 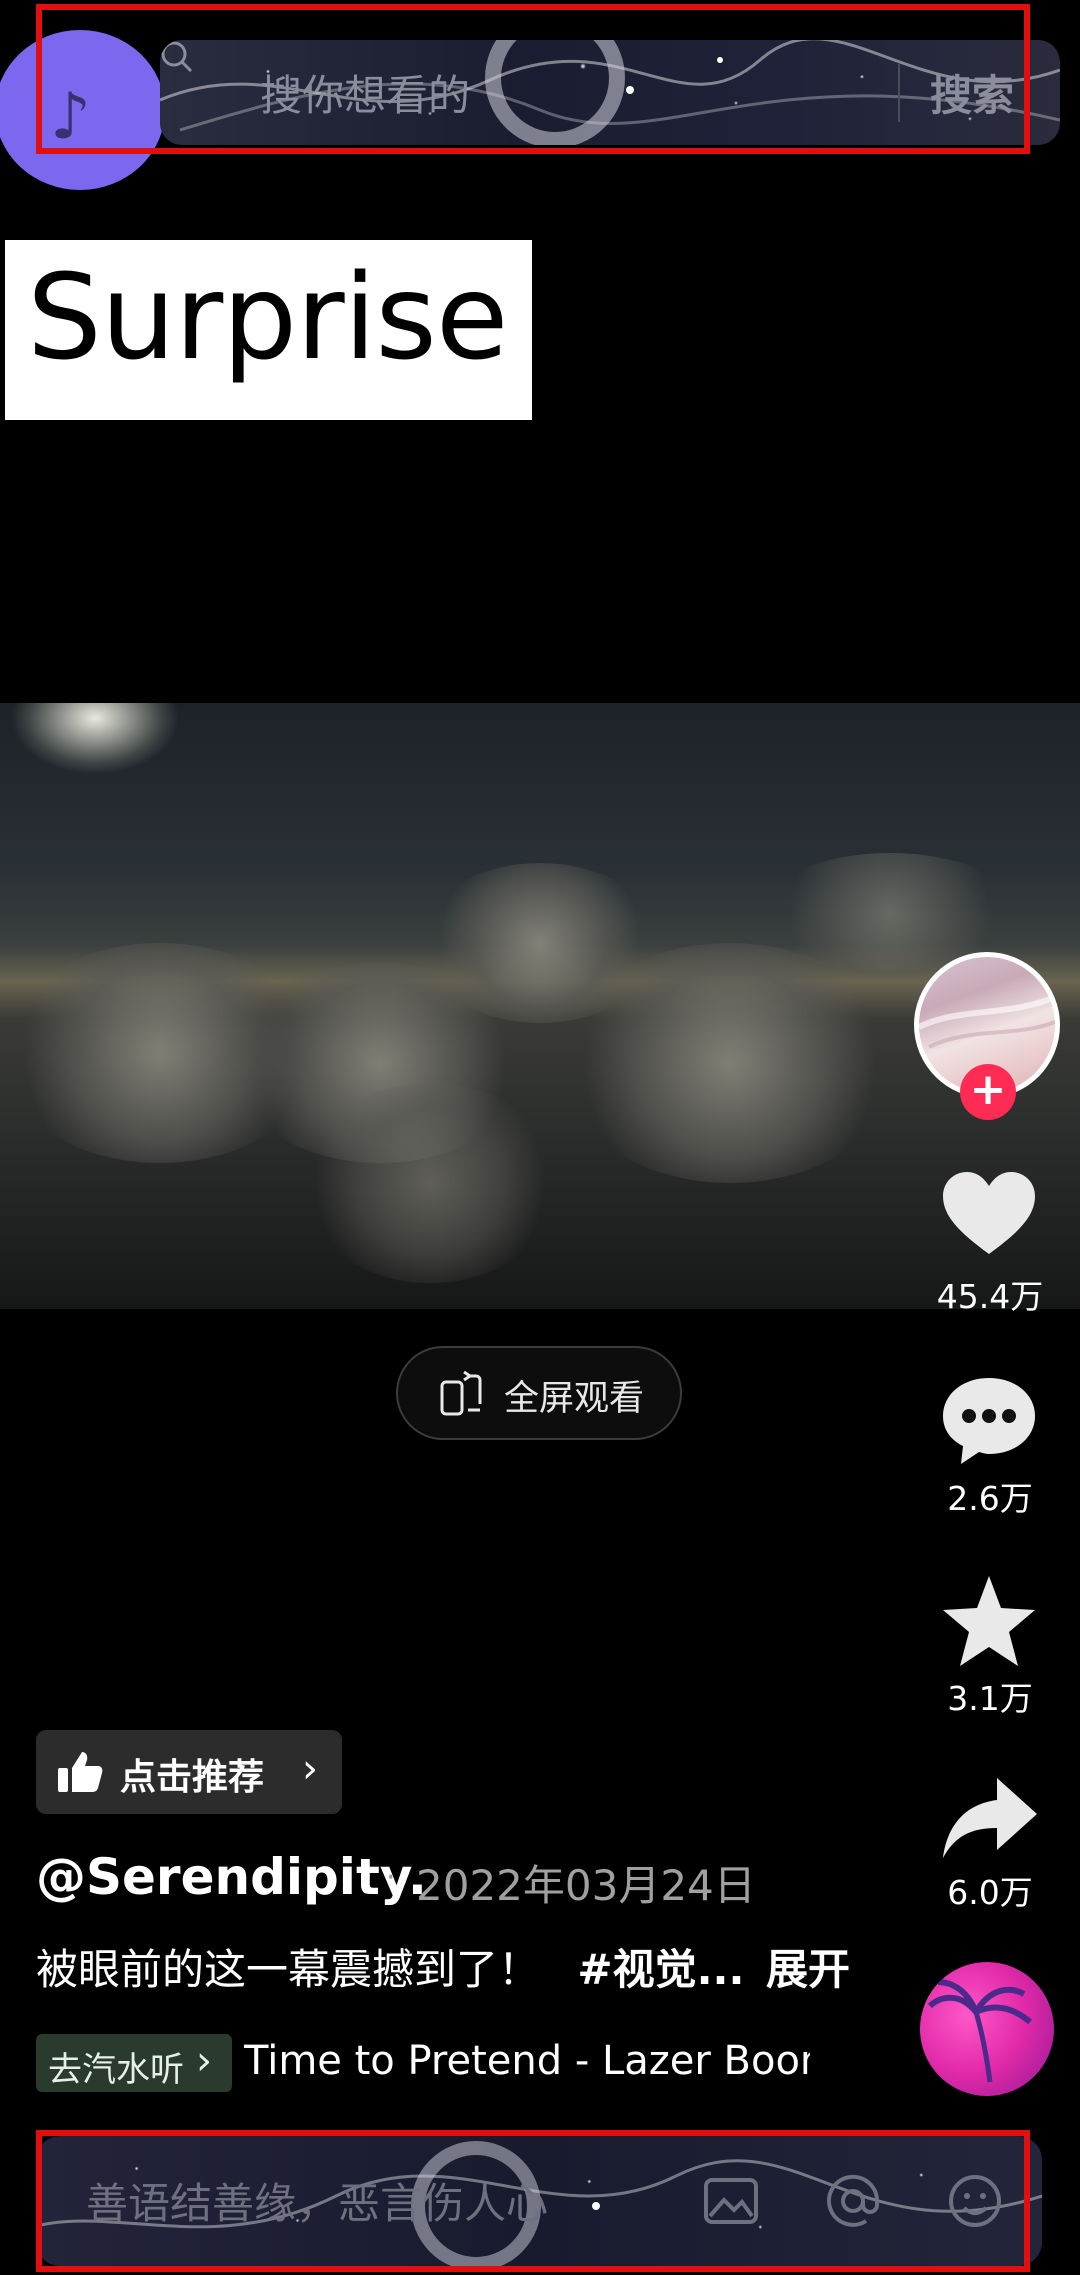 What do you see at coordinates (989, 1820) in the screenshot?
I see `share-arrow-icon` at bounding box center [989, 1820].